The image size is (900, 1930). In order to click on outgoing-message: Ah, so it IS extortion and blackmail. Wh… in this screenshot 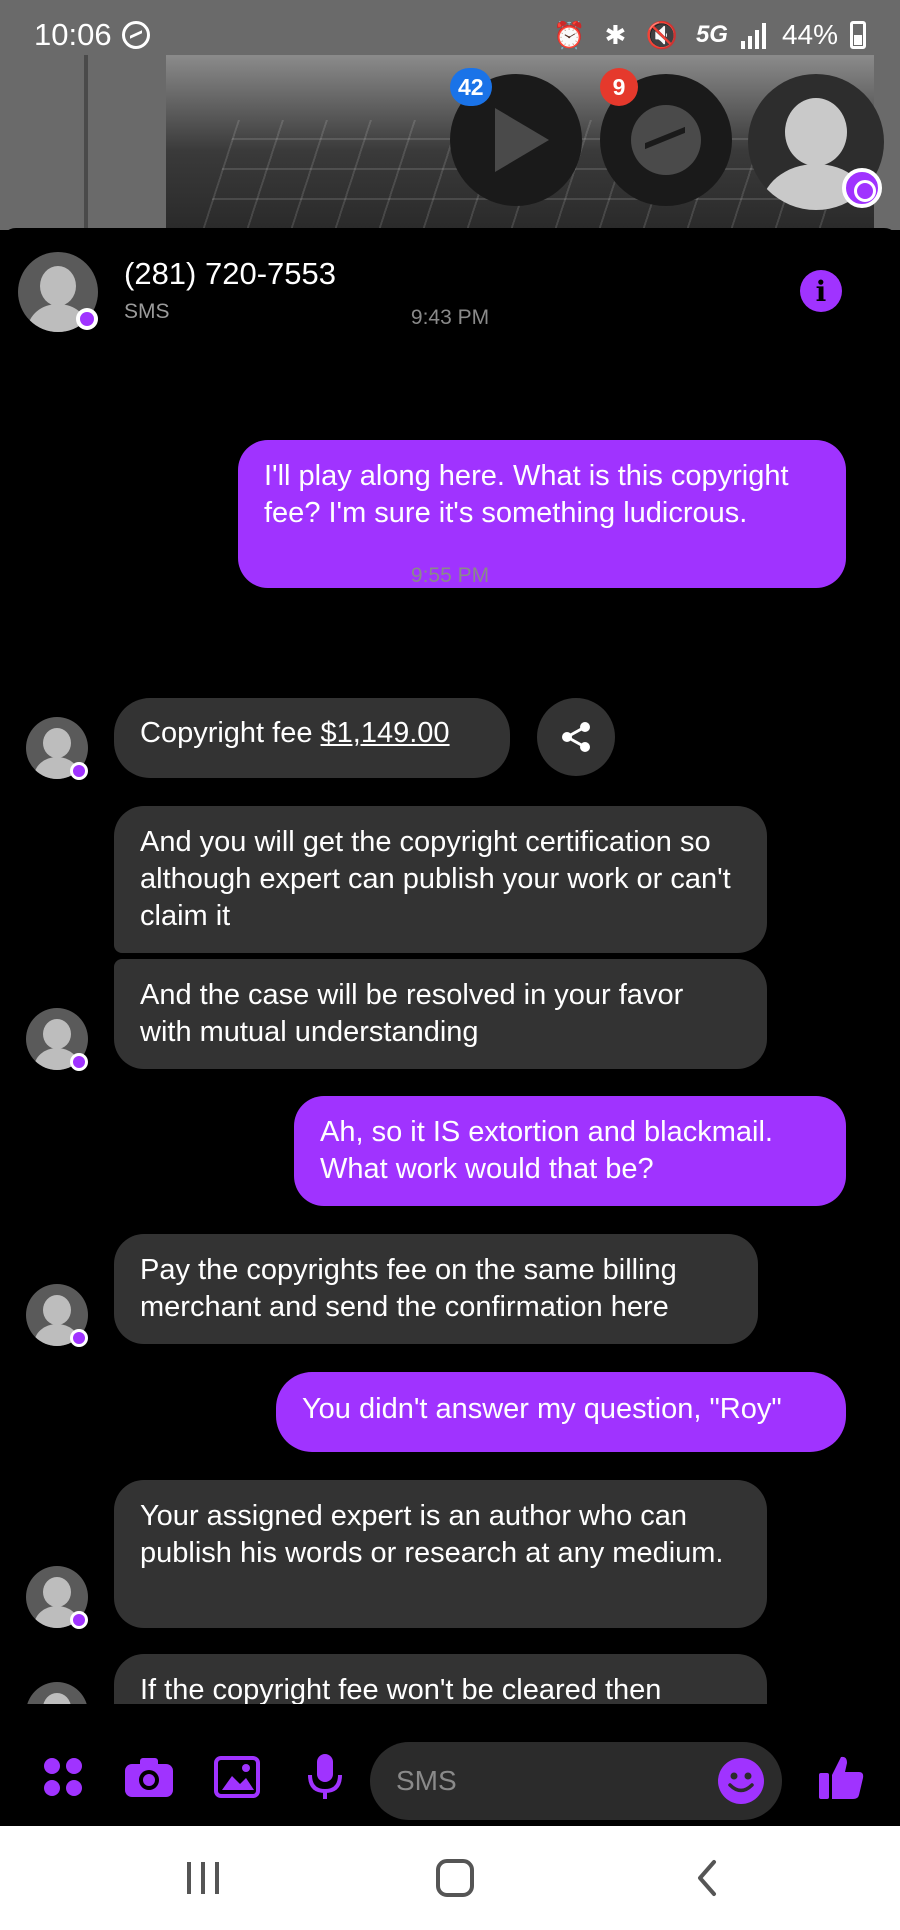, I will do `click(570, 1151)`.